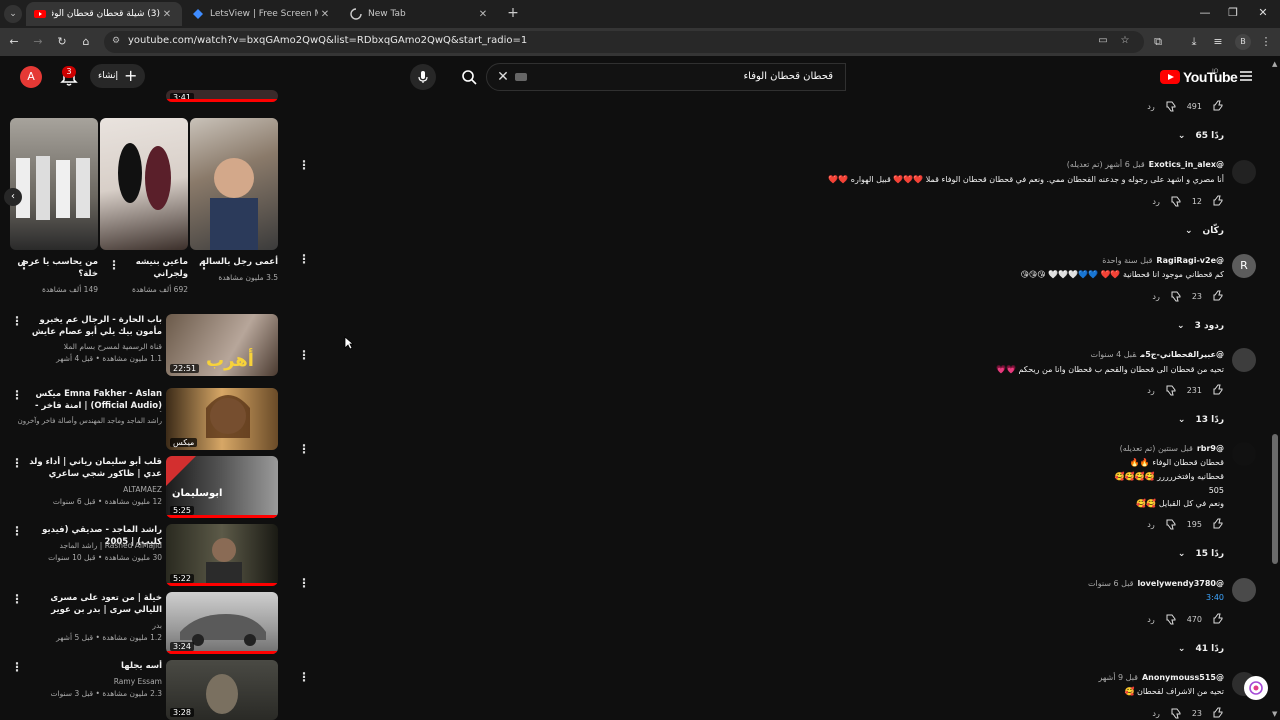 The height and width of the screenshot is (720, 1280). What do you see at coordinates (469, 77) in the screenshot?
I see `search-button` at bounding box center [469, 77].